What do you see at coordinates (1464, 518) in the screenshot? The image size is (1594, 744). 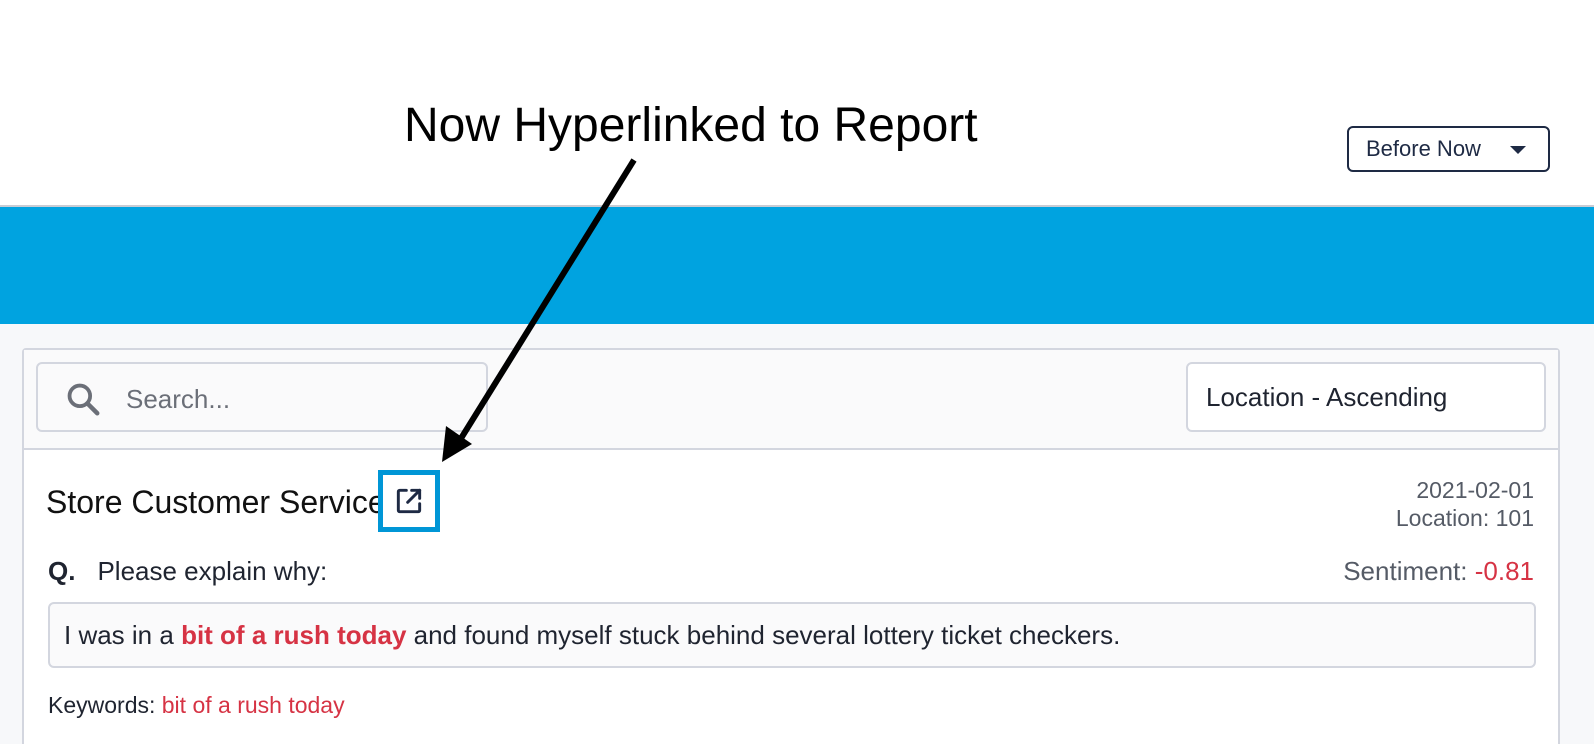 I see `response-location: Location: 101` at bounding box center [1464, 518].